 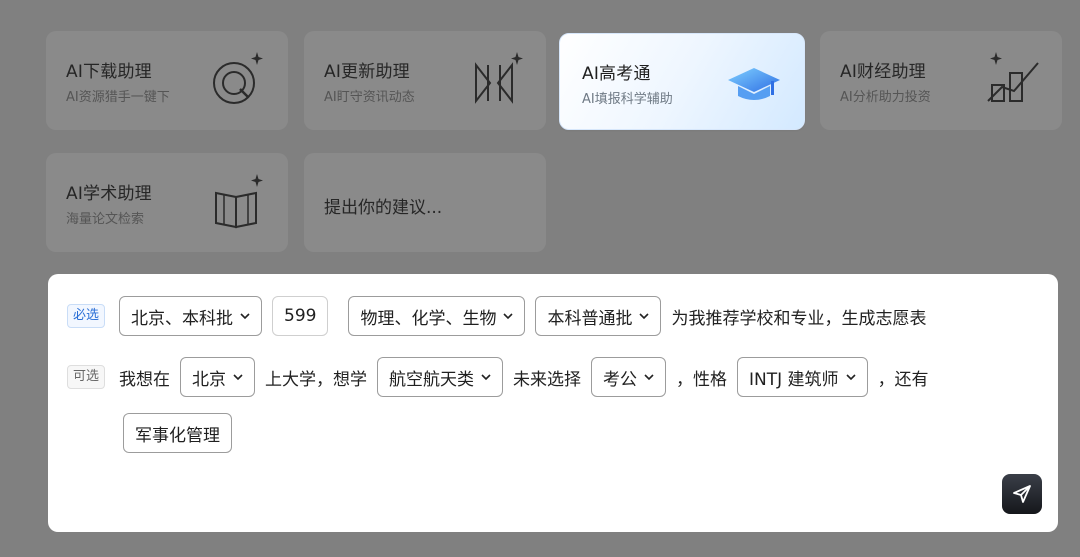 I want to click on subjects-select: 物理、化学、生物, so click(x=437, y=316).